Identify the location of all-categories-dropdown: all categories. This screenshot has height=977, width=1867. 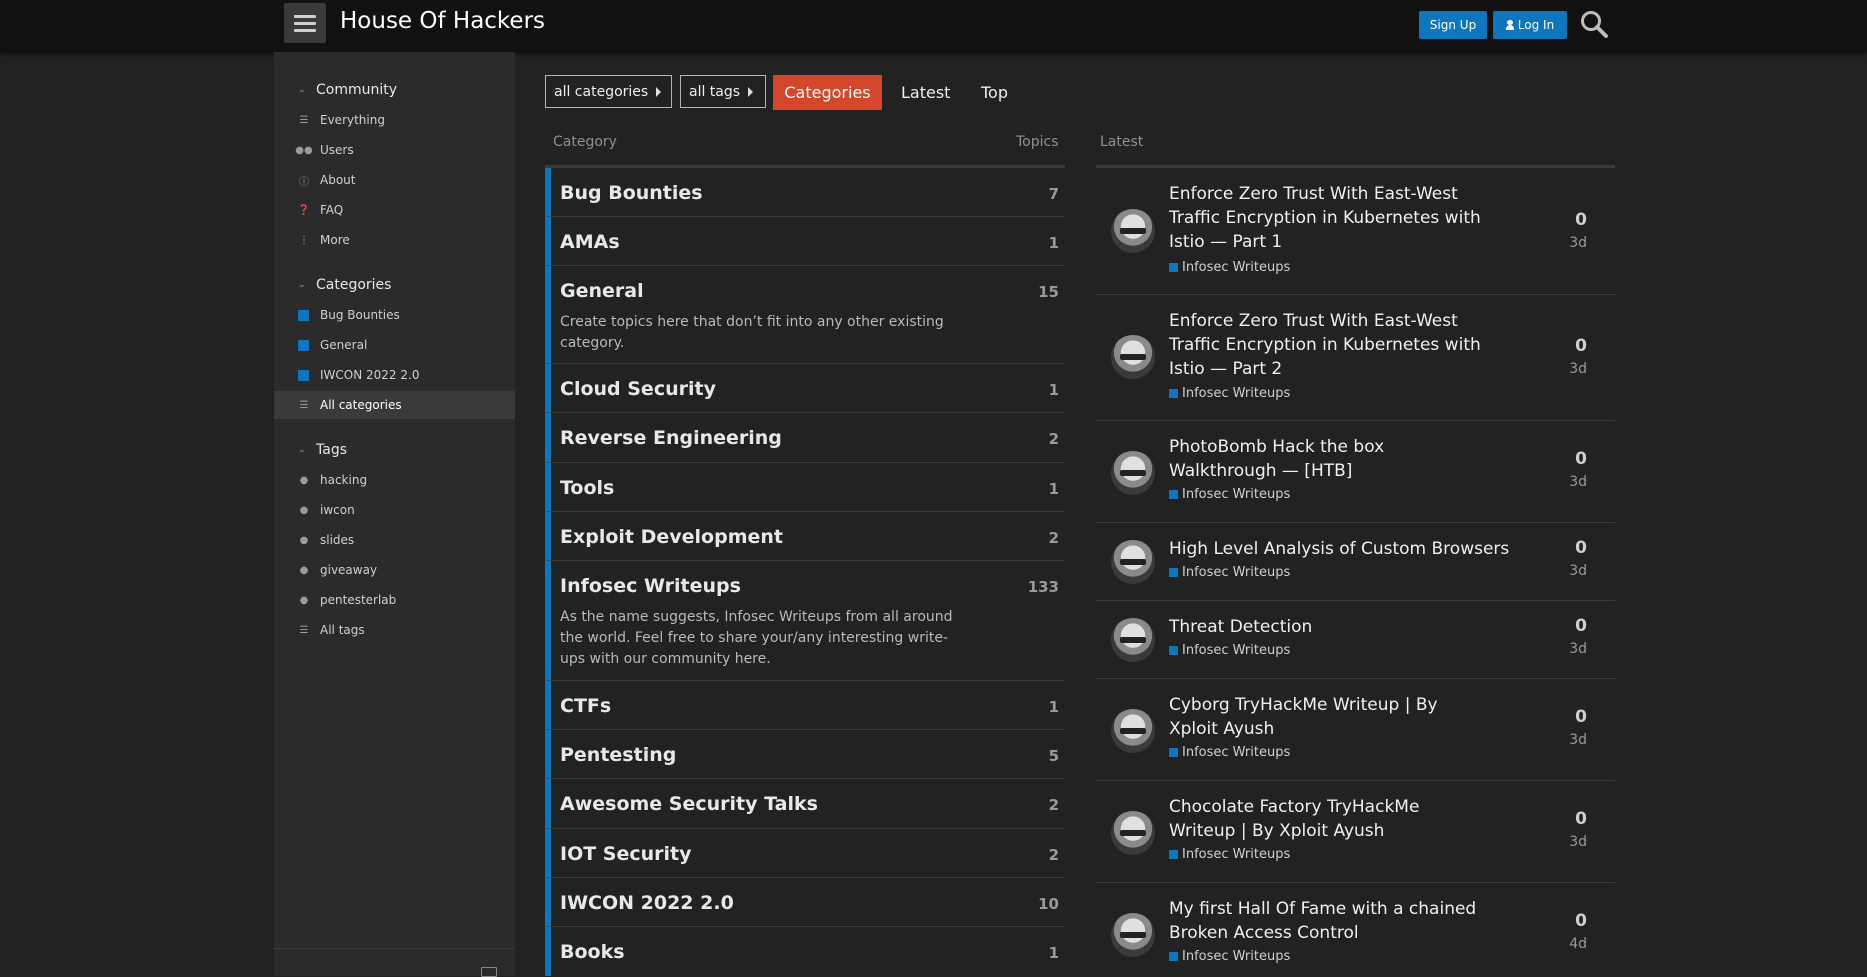
(608, 91).